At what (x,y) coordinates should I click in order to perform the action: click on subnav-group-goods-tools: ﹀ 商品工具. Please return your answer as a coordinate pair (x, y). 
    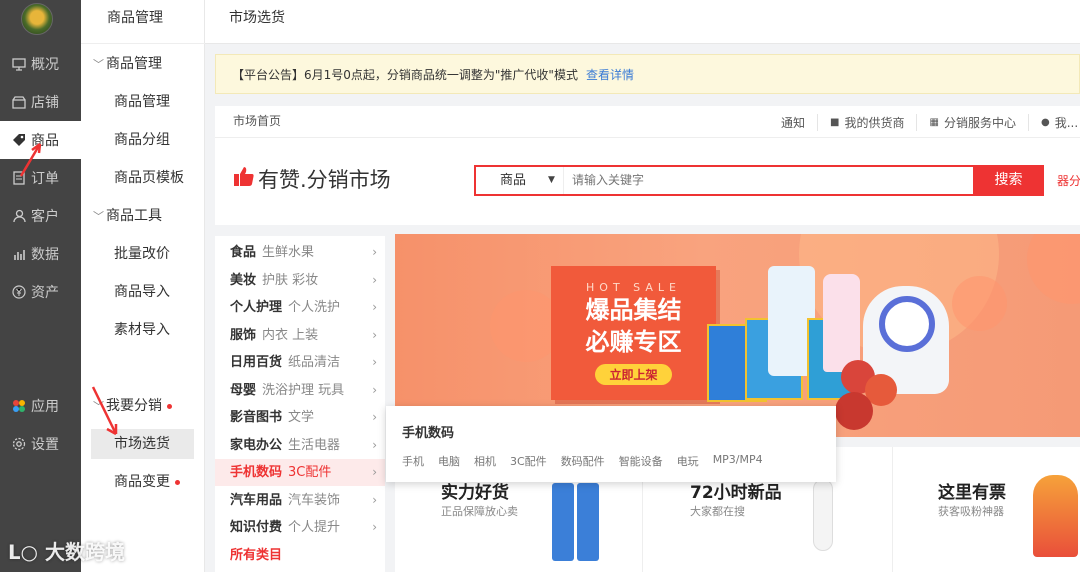
    Looking at the image, I should click on (143, 216).